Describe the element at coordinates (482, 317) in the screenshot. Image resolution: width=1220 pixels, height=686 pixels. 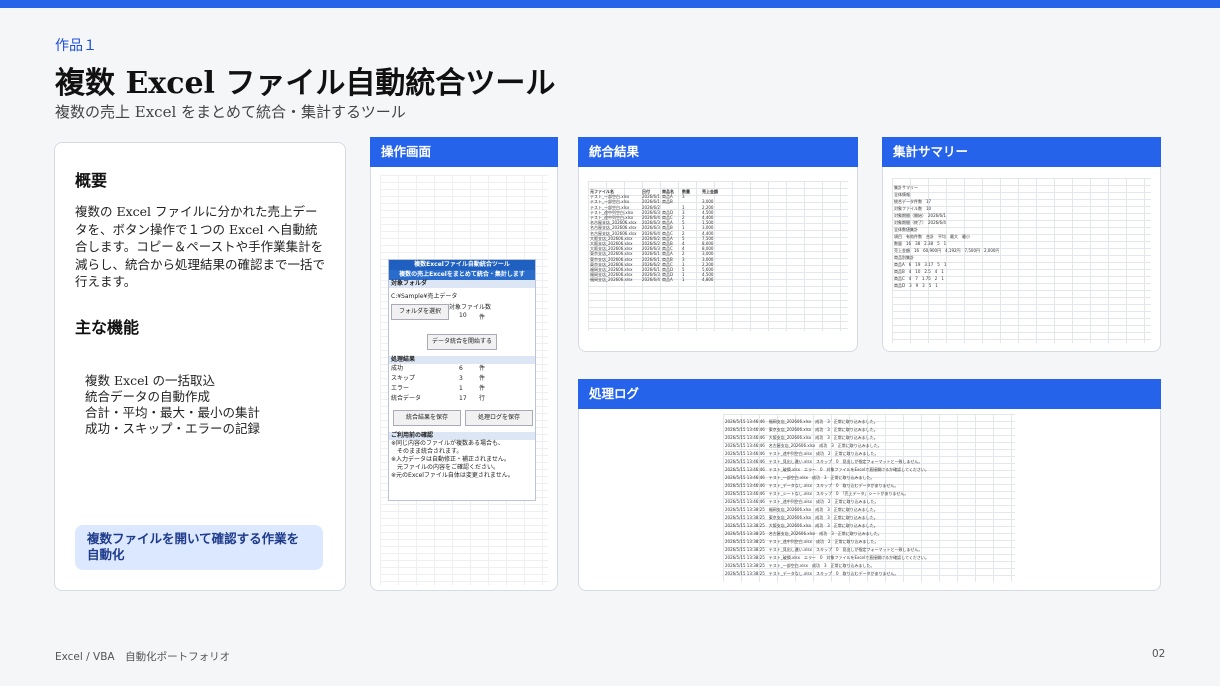
I see `file-count-unit: 件` at that location.